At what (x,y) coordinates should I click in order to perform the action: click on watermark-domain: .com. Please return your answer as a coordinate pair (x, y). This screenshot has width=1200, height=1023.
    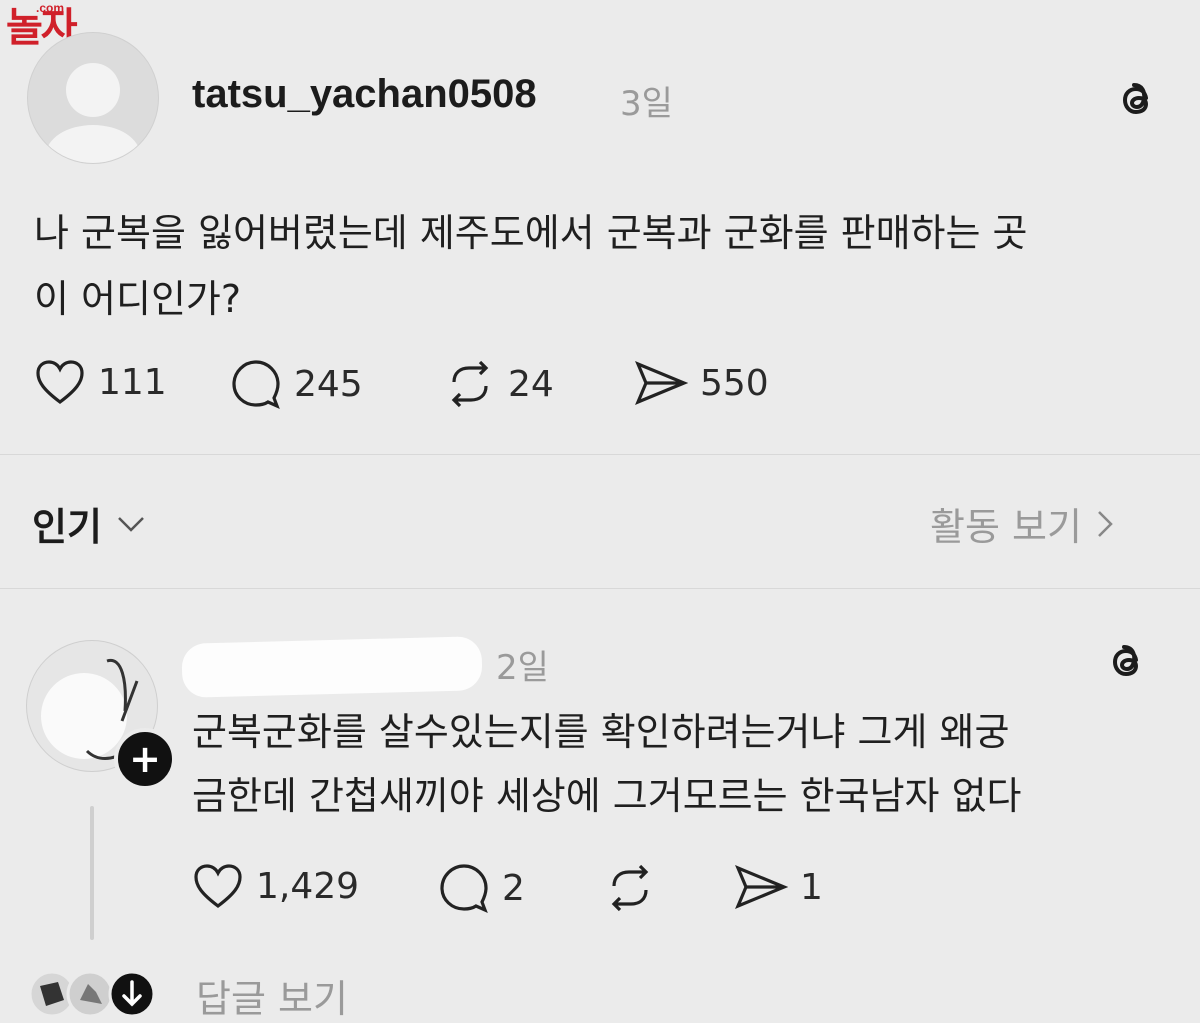
    Looking at the image, I should click on (50, 8).